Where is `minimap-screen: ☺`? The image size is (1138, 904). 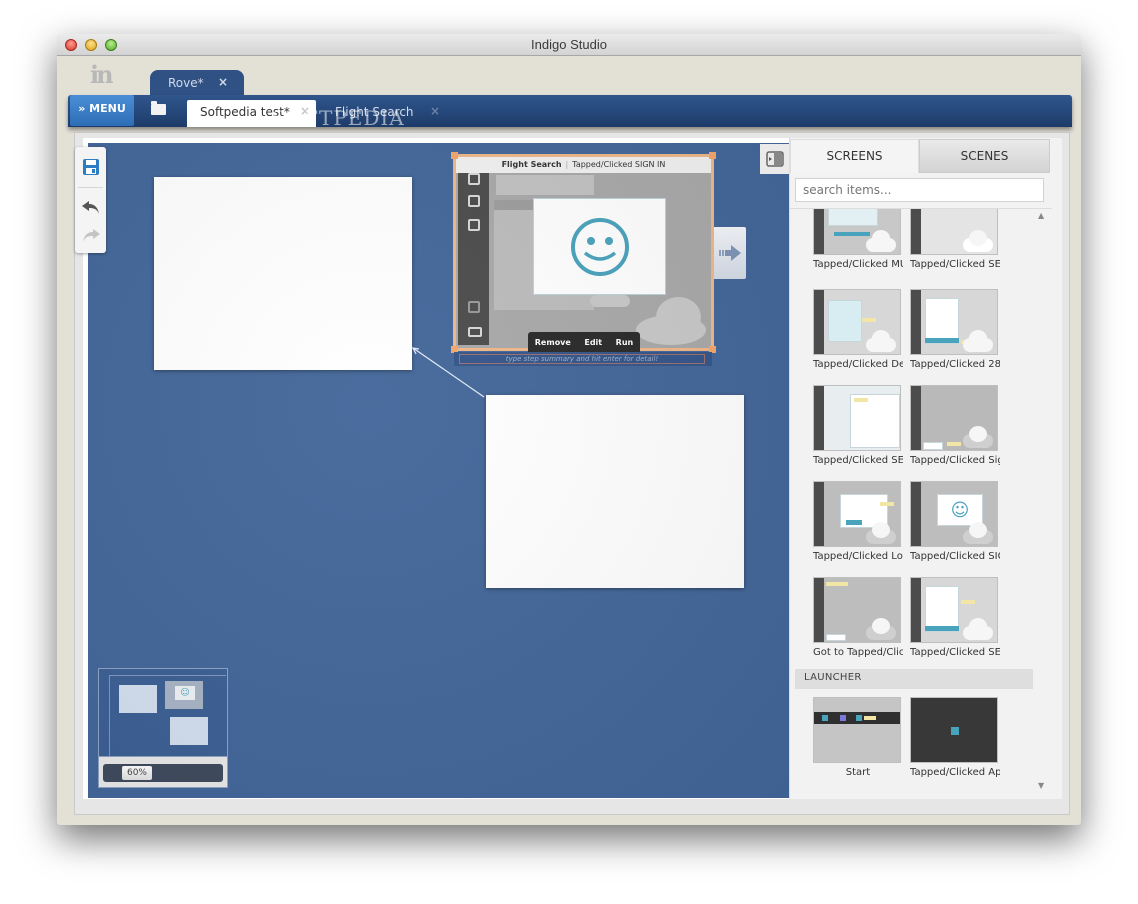
minimap-screen: ☺ is located at coordinates (184, 695).